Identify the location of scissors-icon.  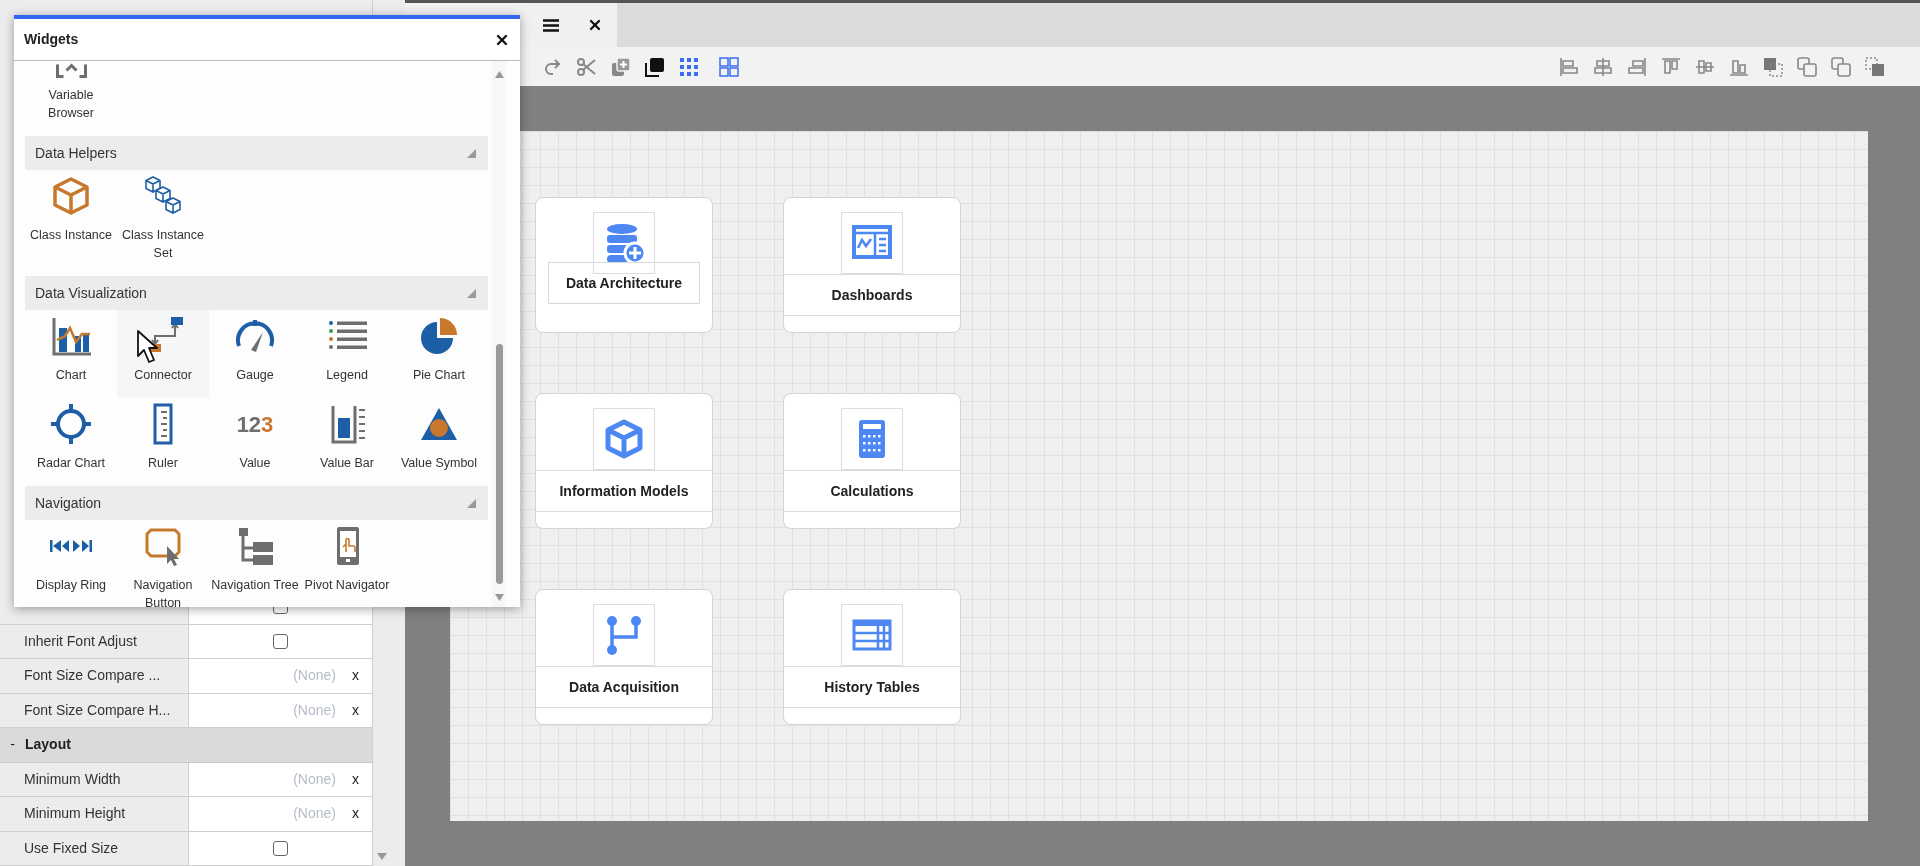
(587, 66).